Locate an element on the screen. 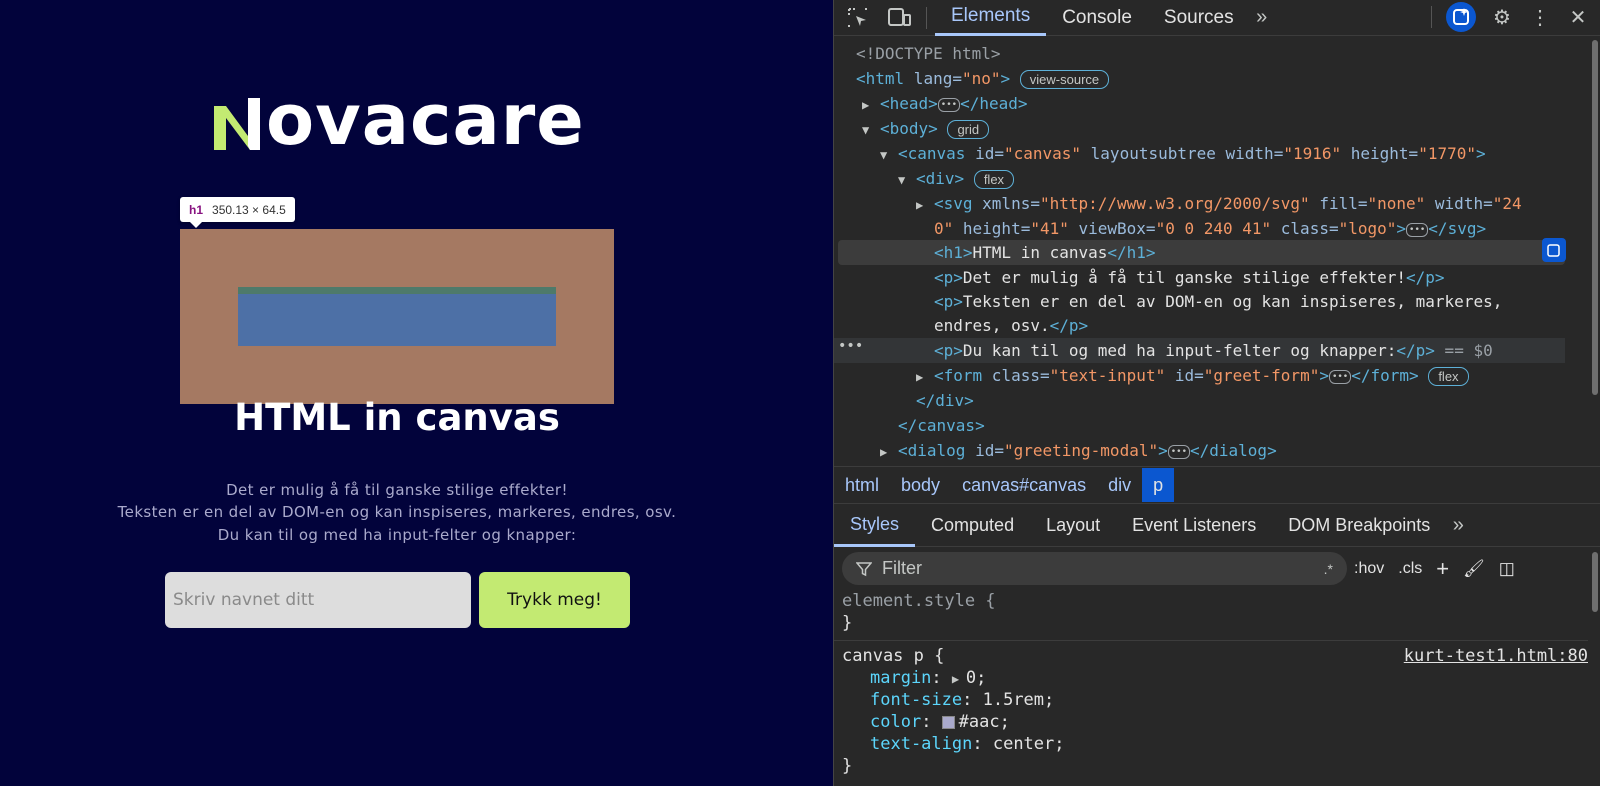 This screenshot has width=1600, height=786. regex-toggle: .* is located at coordinates (1328, 569).